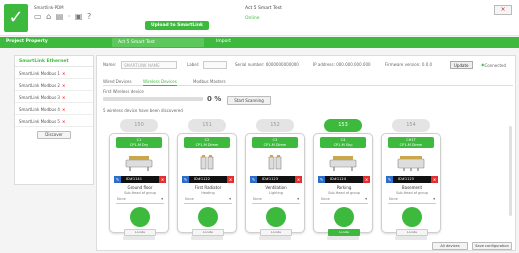  I want to click on card-type: CP1-M Shp, so click(343, 145).